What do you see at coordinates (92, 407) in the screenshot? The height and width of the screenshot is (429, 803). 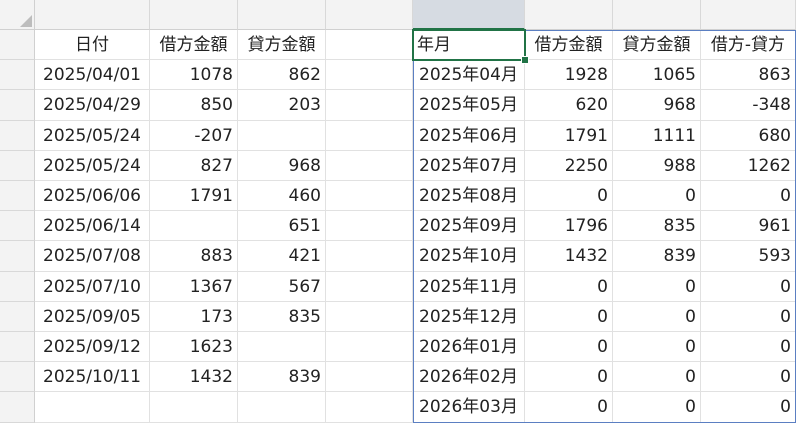 I see `cell-a13` at bounding box center [92, 407].